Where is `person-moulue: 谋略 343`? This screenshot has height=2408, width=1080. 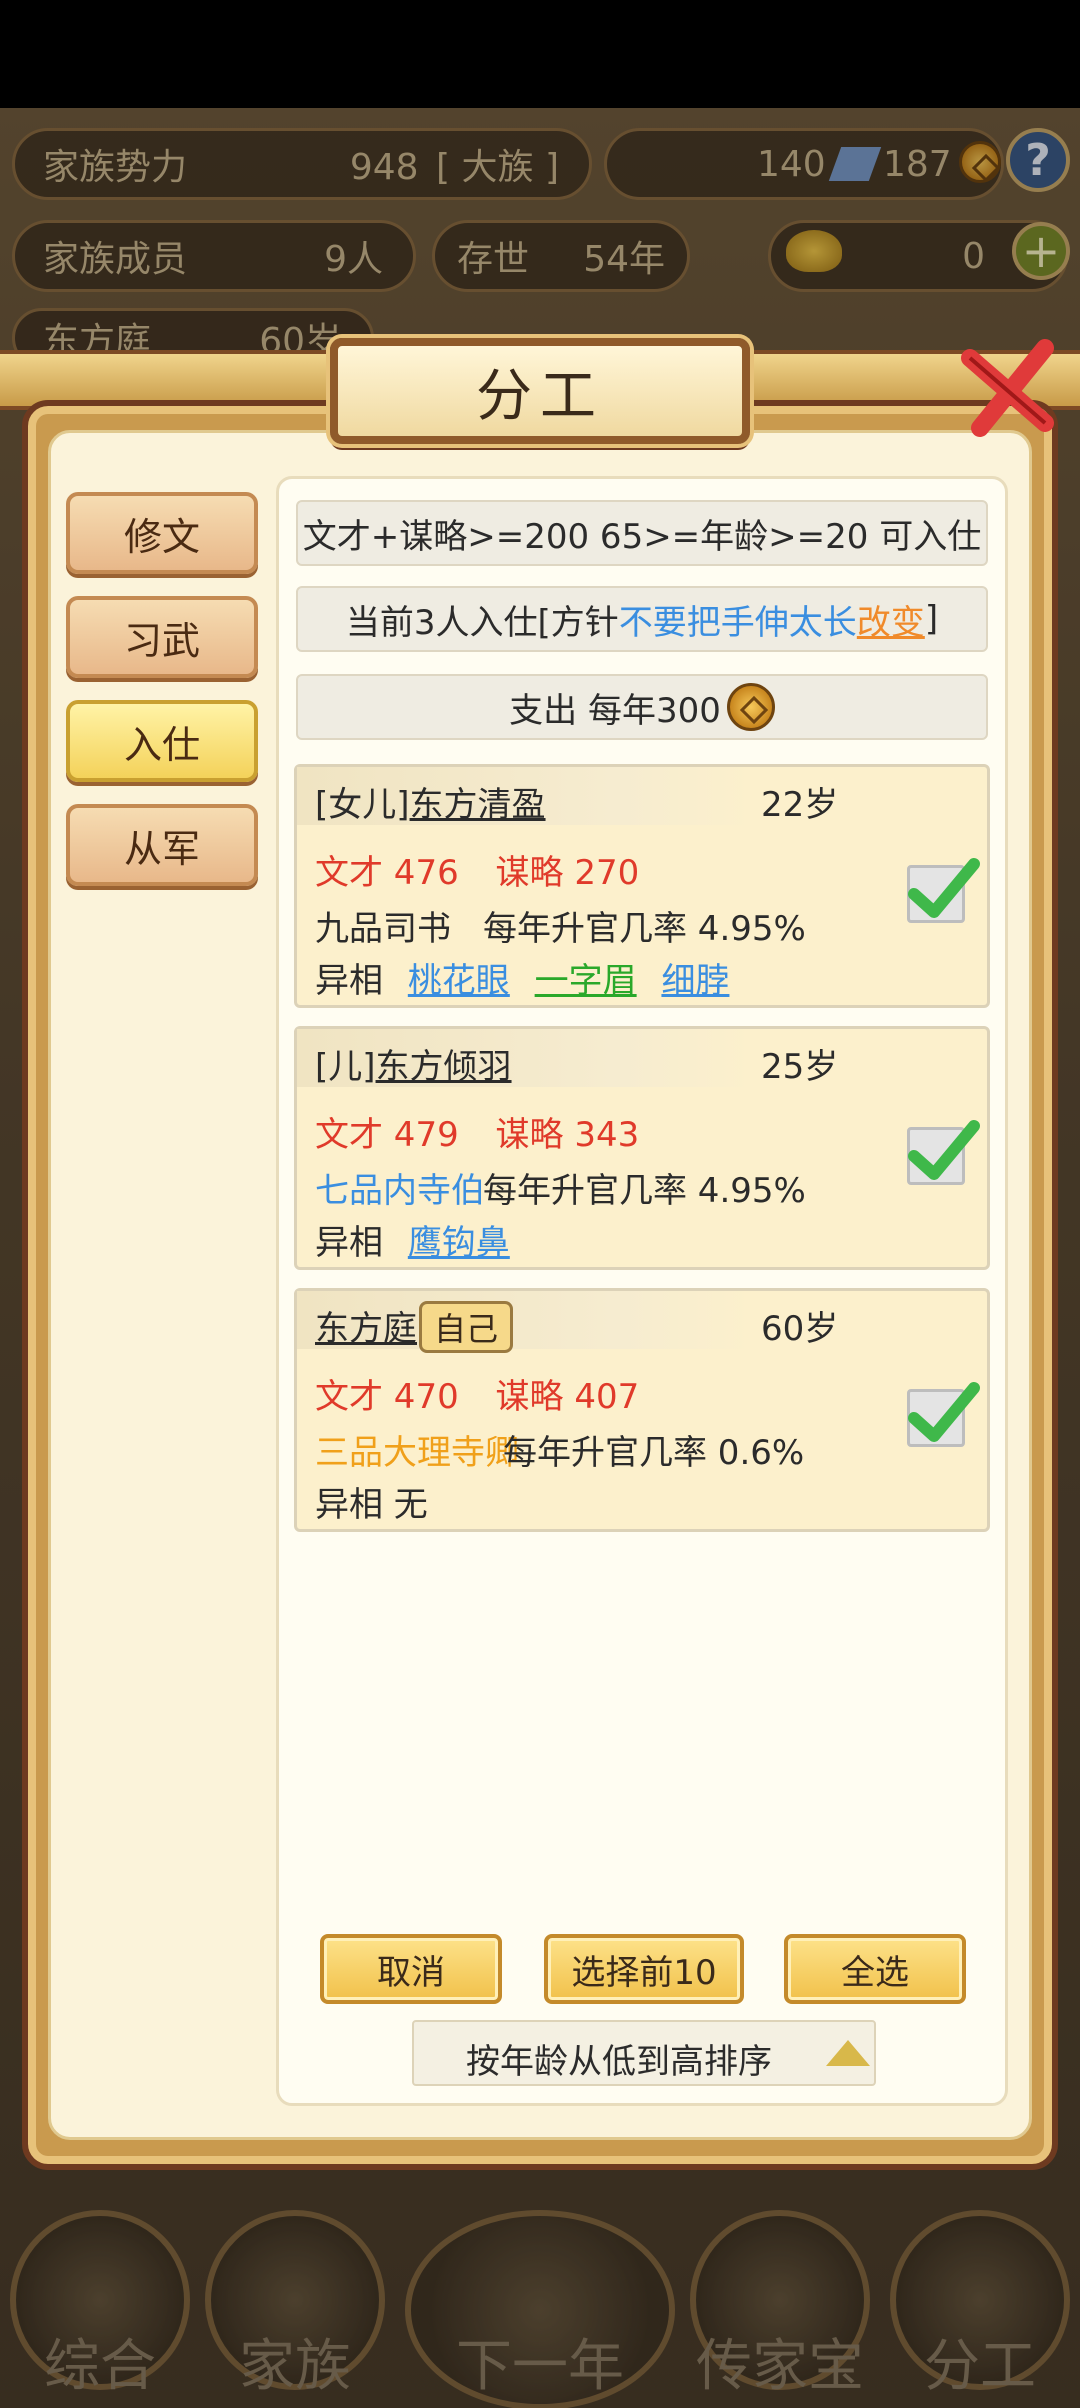 person-moulue: 谋略 343 is located at coordinates (567, 1135).